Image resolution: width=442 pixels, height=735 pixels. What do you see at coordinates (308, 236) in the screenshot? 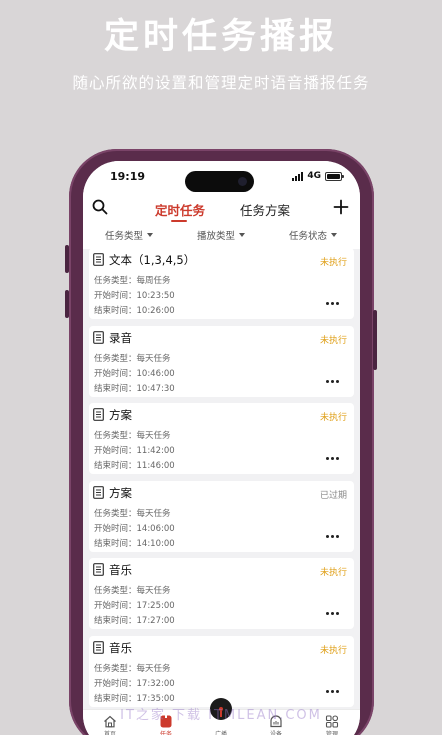
I see `filter-label: 任务状态` at bounding box center [308, 236].